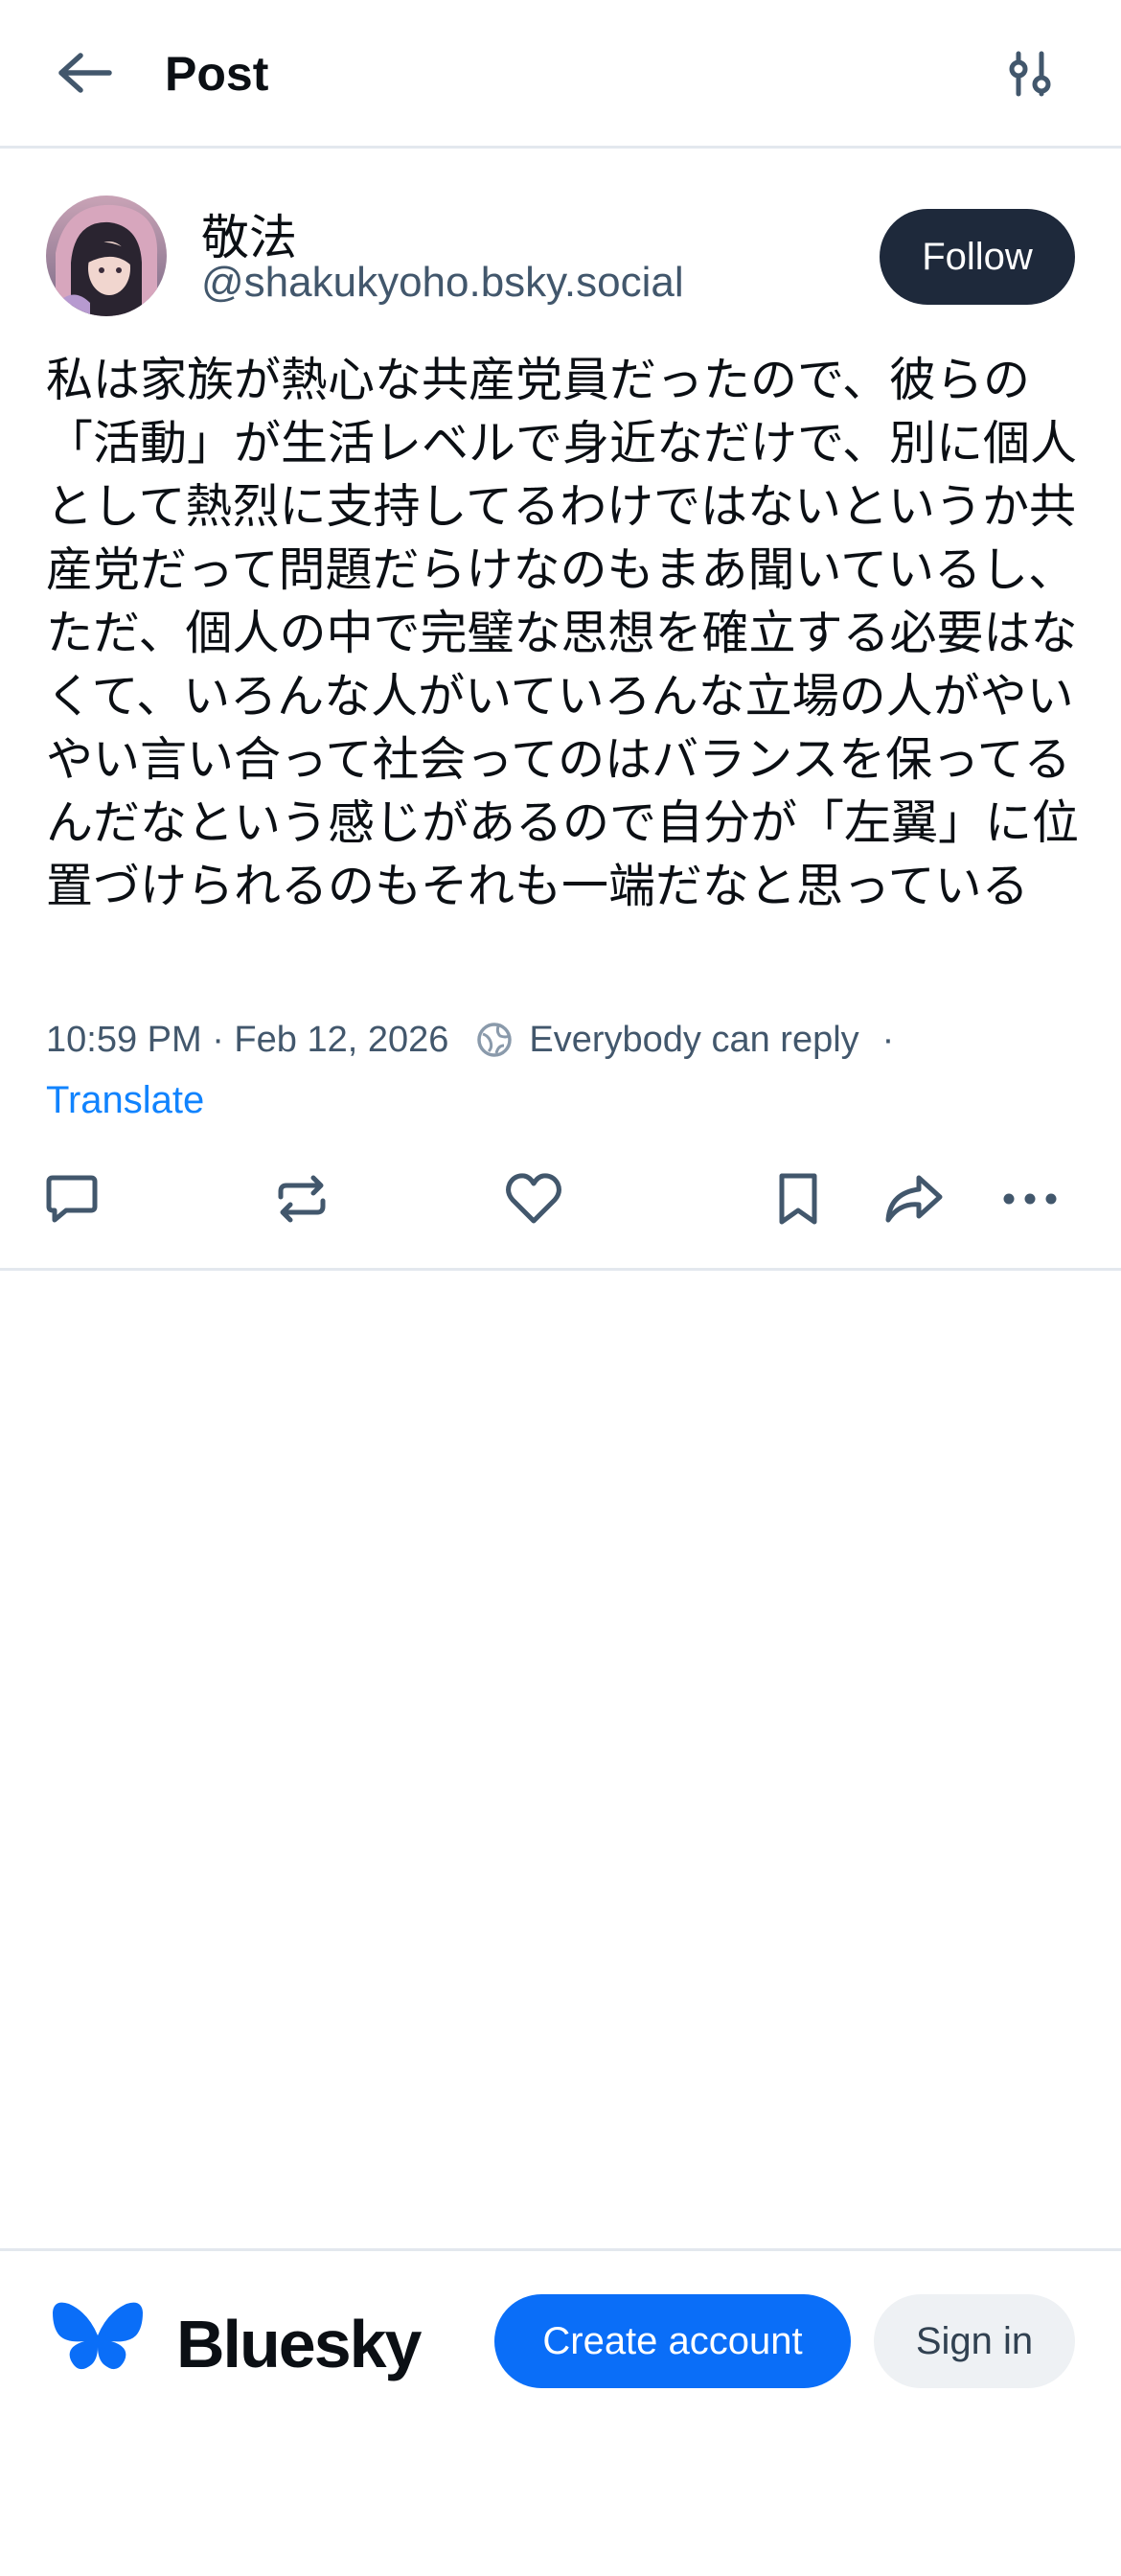 The height and width of the screenshot is (2576, 1121). I want to click on repost-icon, so click(302, 1201).